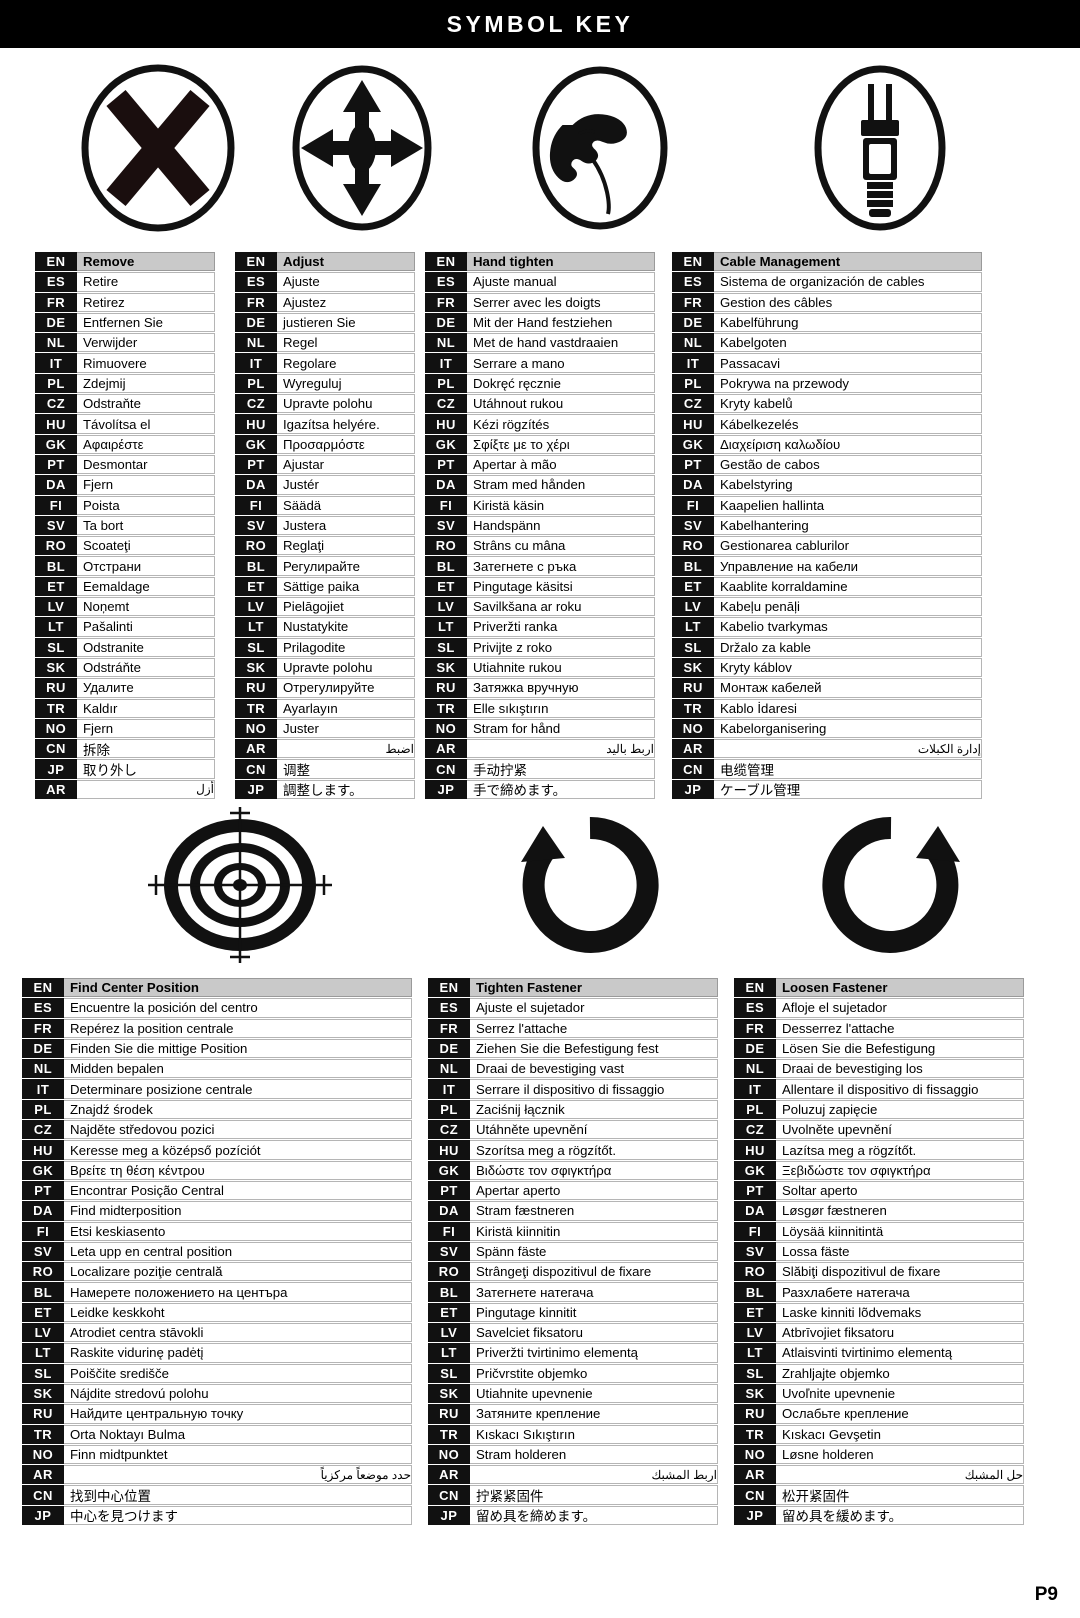  Describe the element at coordinates (540, 708) in the screenshot. I see `table-row: TR Elle sıkıştırın` at that location.